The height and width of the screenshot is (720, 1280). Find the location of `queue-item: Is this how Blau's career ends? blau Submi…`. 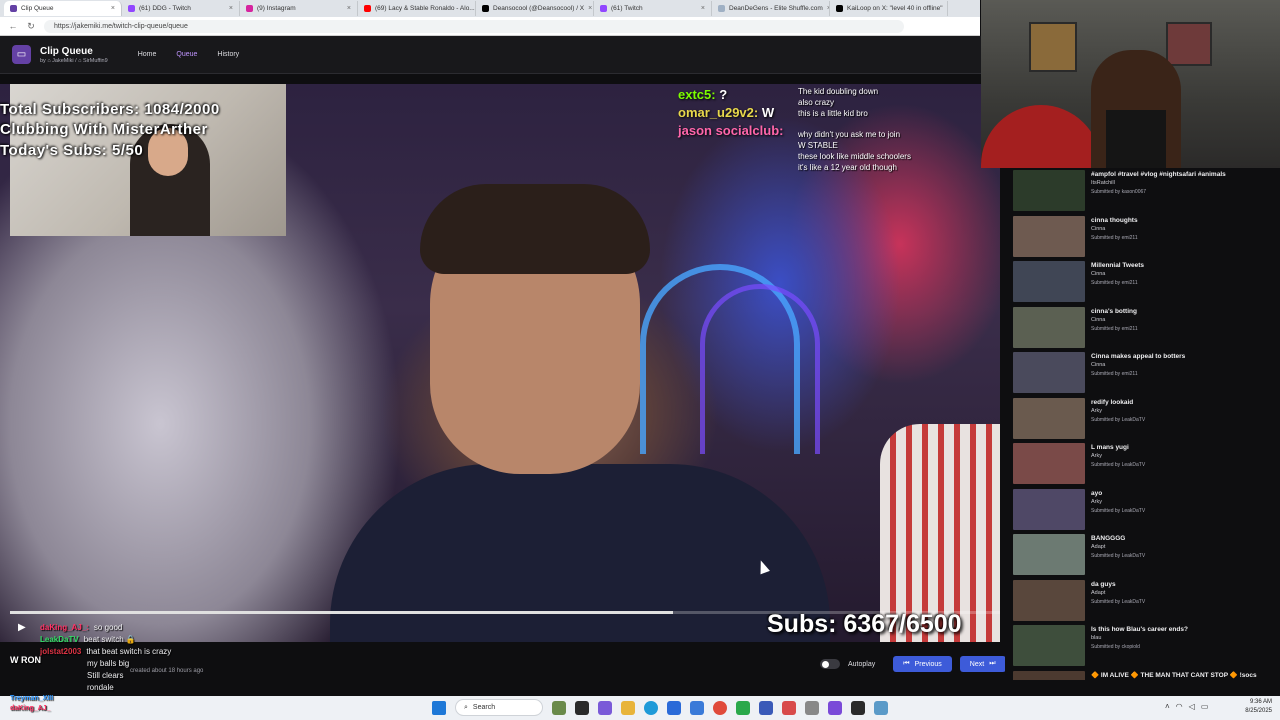

queue-item: Is this how Blau's career ends? blau Submi… is located at coordinates (1142, 646).